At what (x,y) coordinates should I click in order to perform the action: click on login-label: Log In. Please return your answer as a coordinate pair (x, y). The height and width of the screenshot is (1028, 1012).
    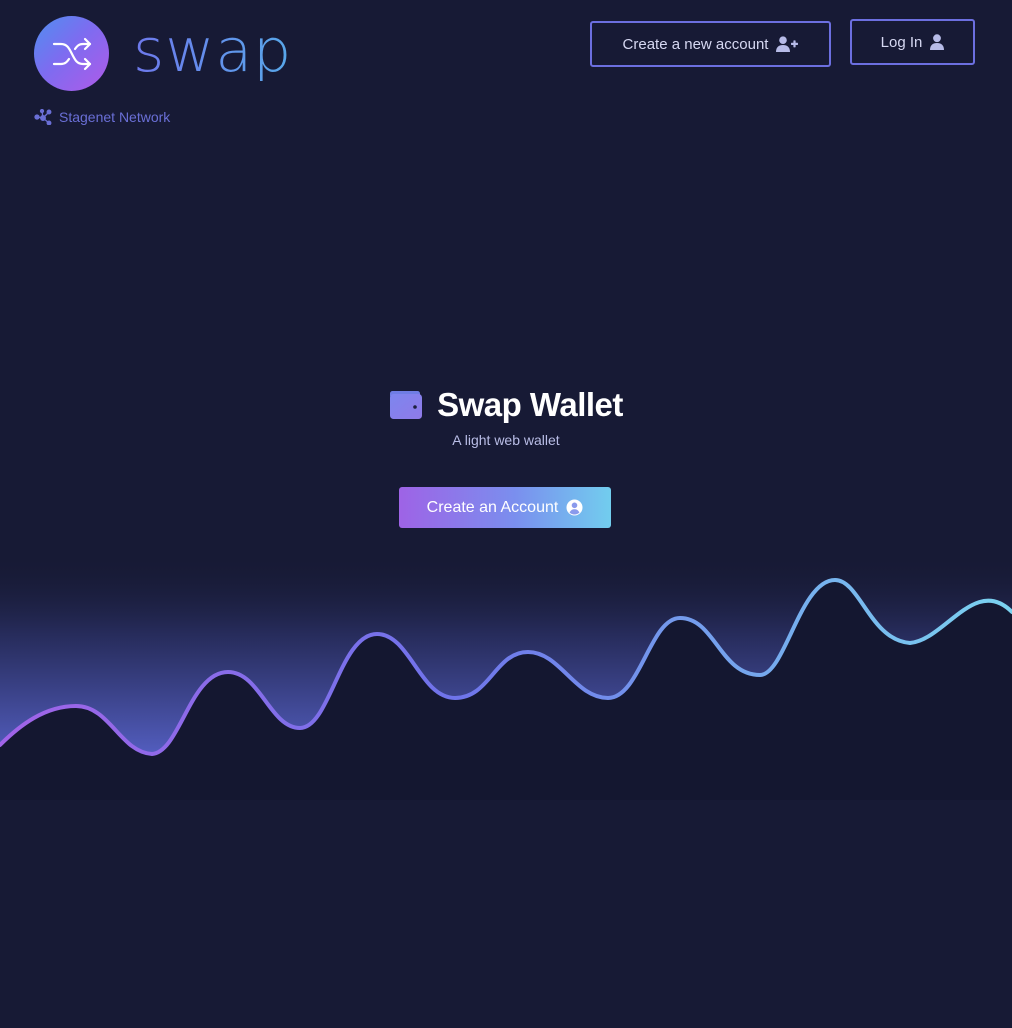
    Looking at the image, I should click on (901, 42).